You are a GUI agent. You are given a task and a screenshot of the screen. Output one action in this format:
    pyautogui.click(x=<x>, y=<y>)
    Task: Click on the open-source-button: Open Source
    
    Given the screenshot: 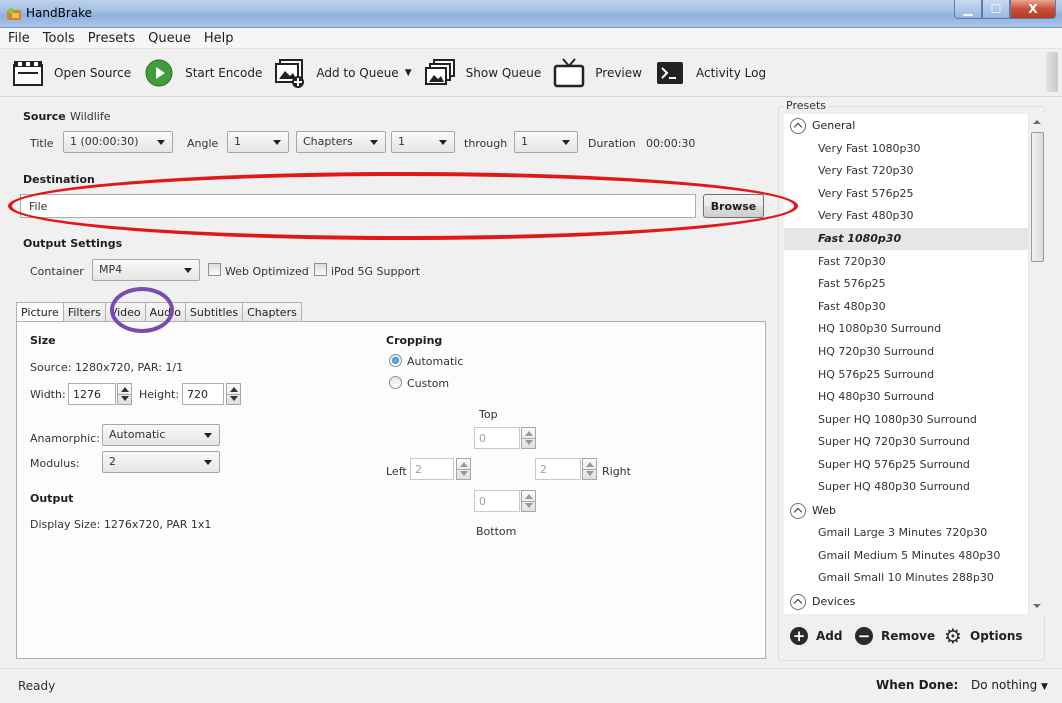 What is the action you would take?
    pyautogui.click(x=71, y=73)
    